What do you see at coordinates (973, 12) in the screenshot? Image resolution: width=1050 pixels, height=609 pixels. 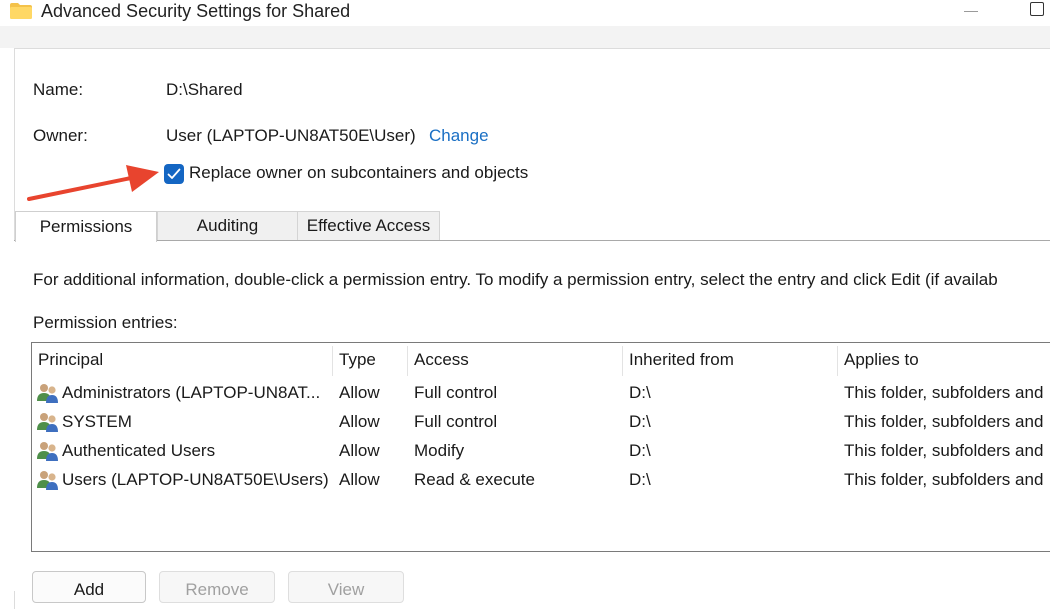 I see `minimize-button` at bounding box center [973, 12].